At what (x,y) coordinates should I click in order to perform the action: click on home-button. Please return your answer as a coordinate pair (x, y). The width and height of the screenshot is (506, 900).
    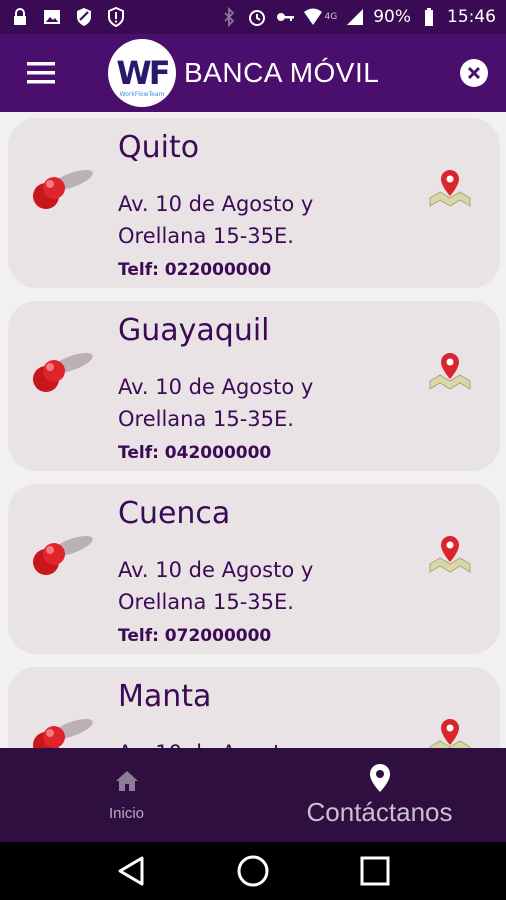
    Looking at the image, I should click on (253, 871).